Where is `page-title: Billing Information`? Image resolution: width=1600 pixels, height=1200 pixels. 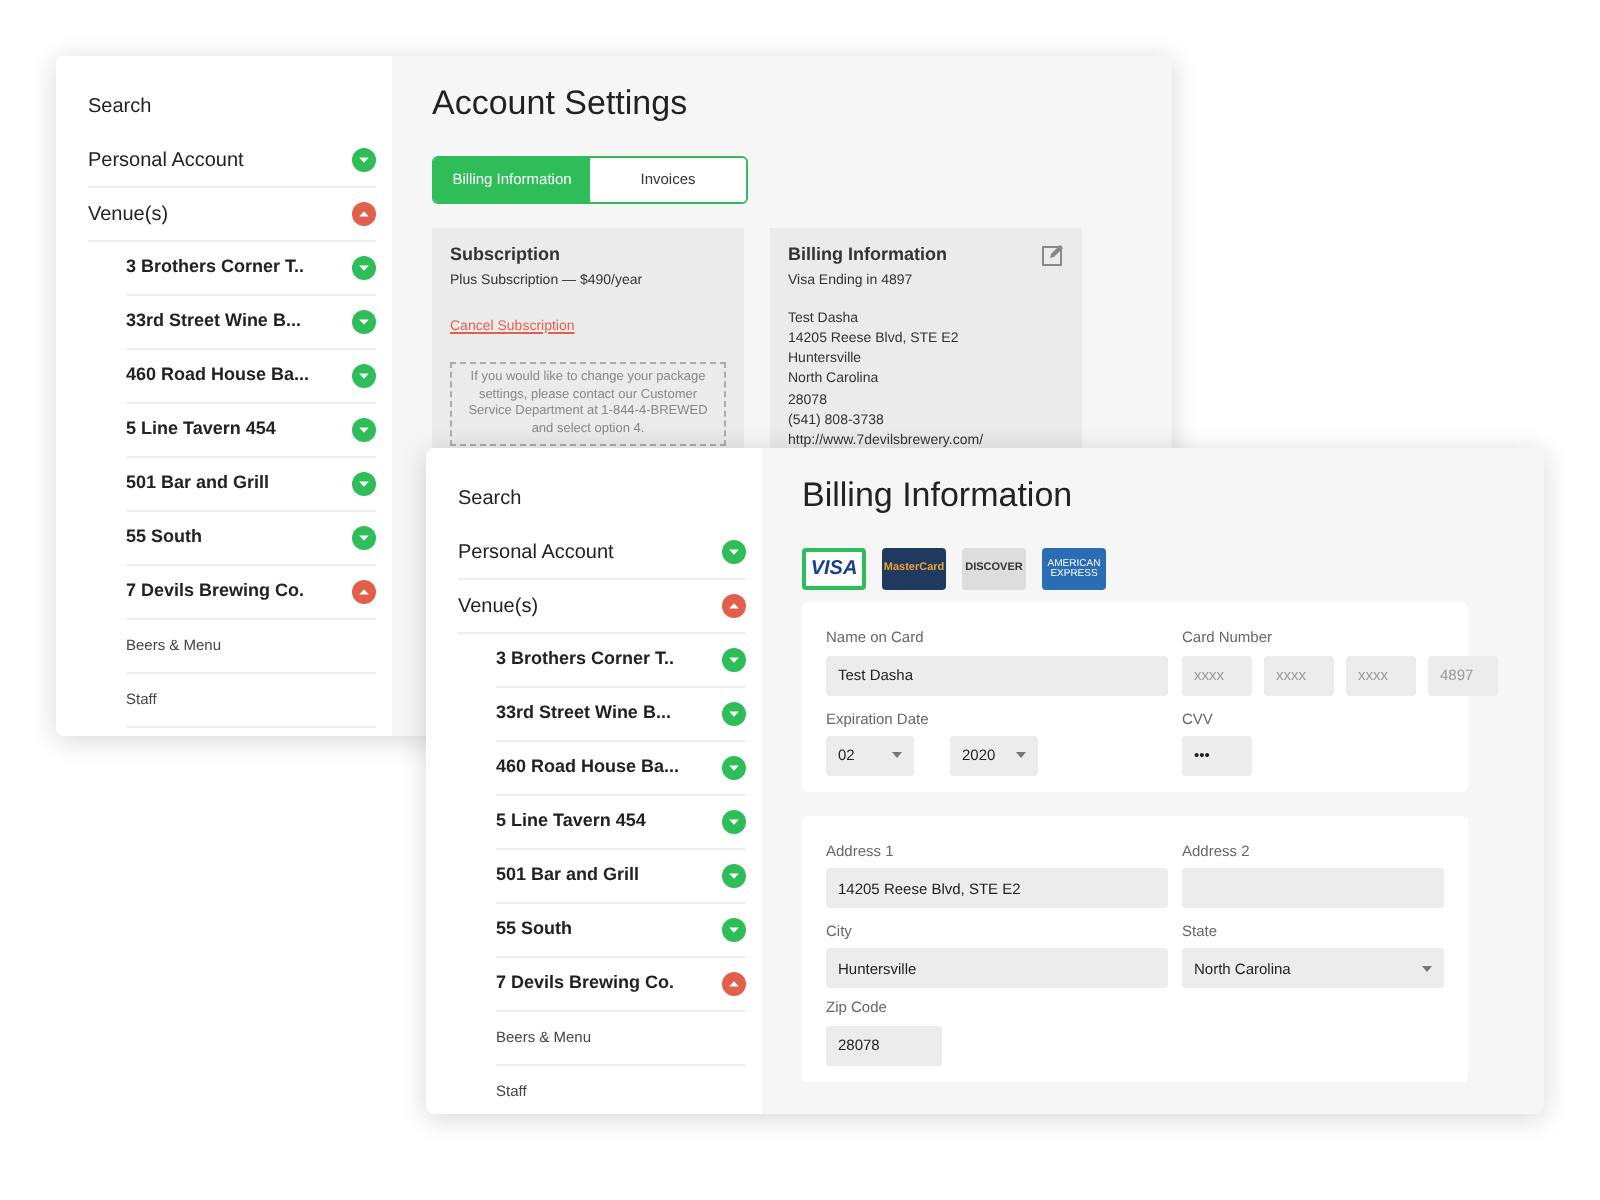
page-title: Billing Information is located at coordinates (938, 496).